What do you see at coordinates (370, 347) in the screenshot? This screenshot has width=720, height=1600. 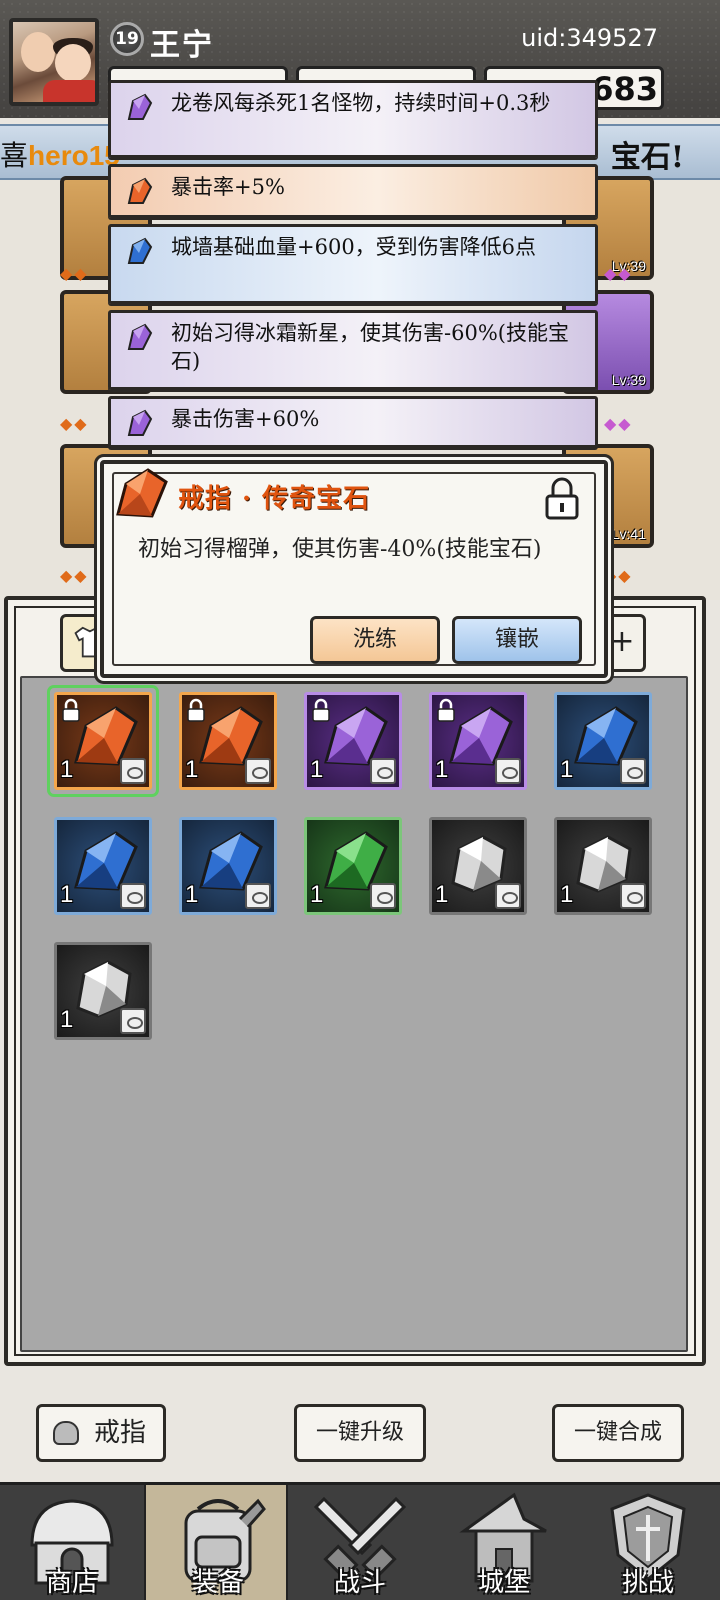 I see `affix-text: 初始习得冰霜新星，使其伤害-60%(技能宝石)` at bounding box center [370, 347].